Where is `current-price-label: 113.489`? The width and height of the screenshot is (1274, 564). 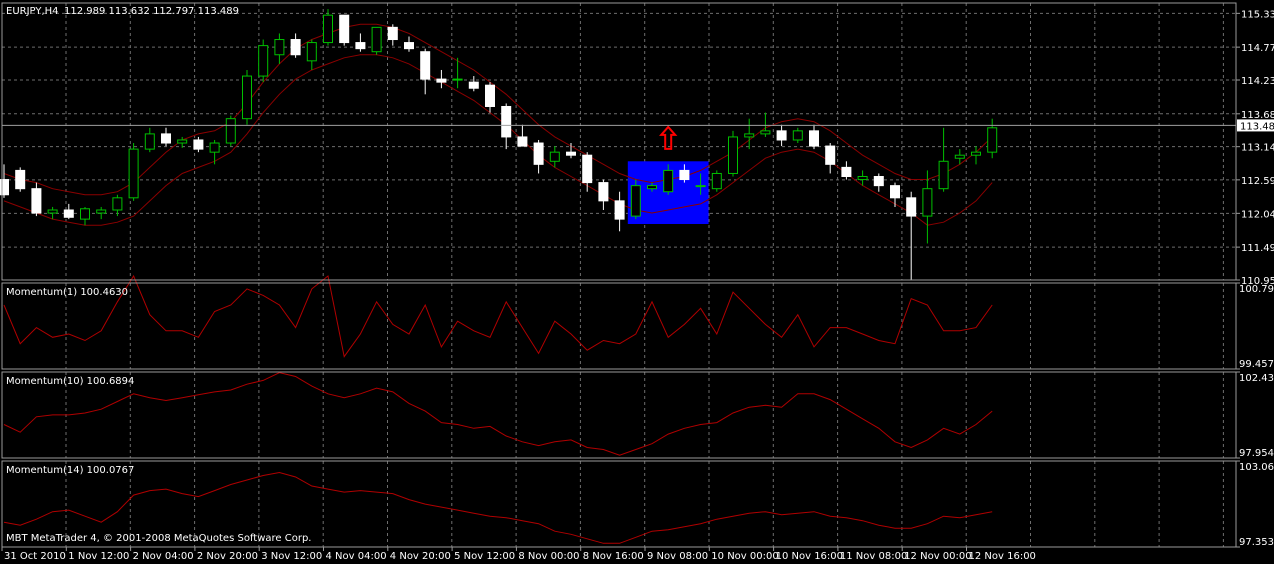
current-price-label: 113.489 is located at coordinates (1257, 126).